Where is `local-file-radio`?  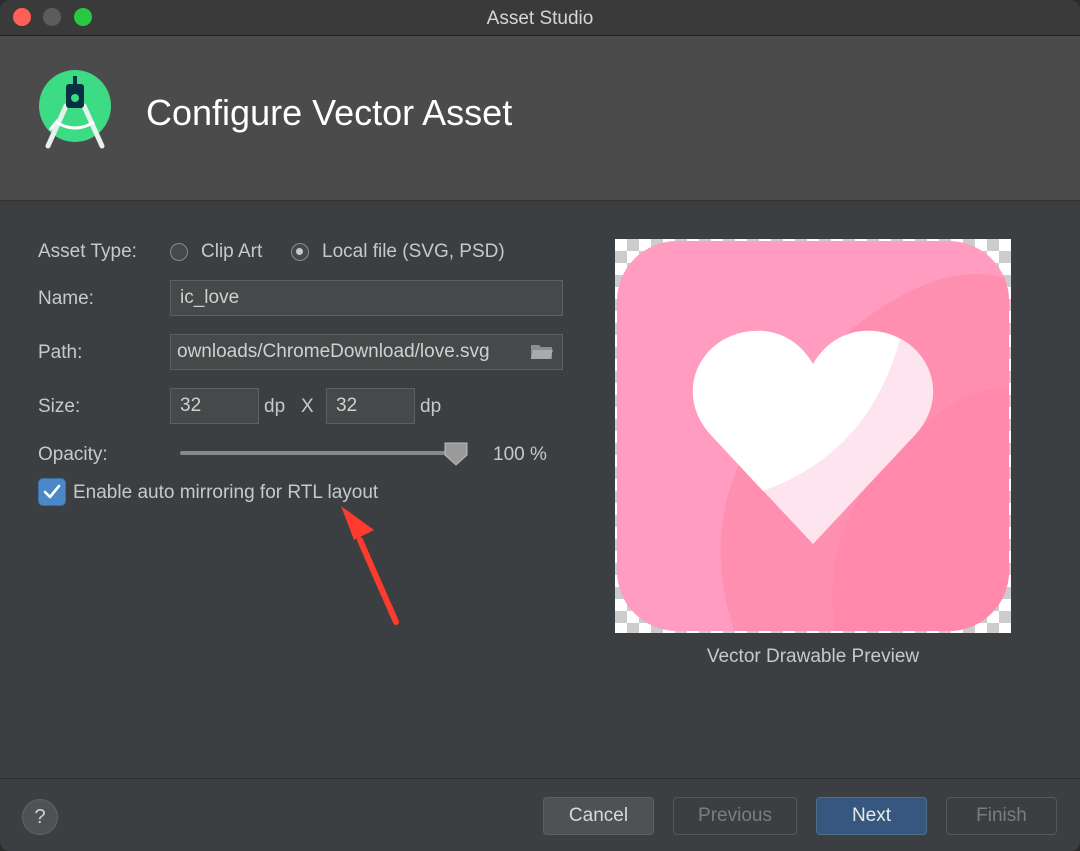 local-file-radio is located at coordinates (300, 252).